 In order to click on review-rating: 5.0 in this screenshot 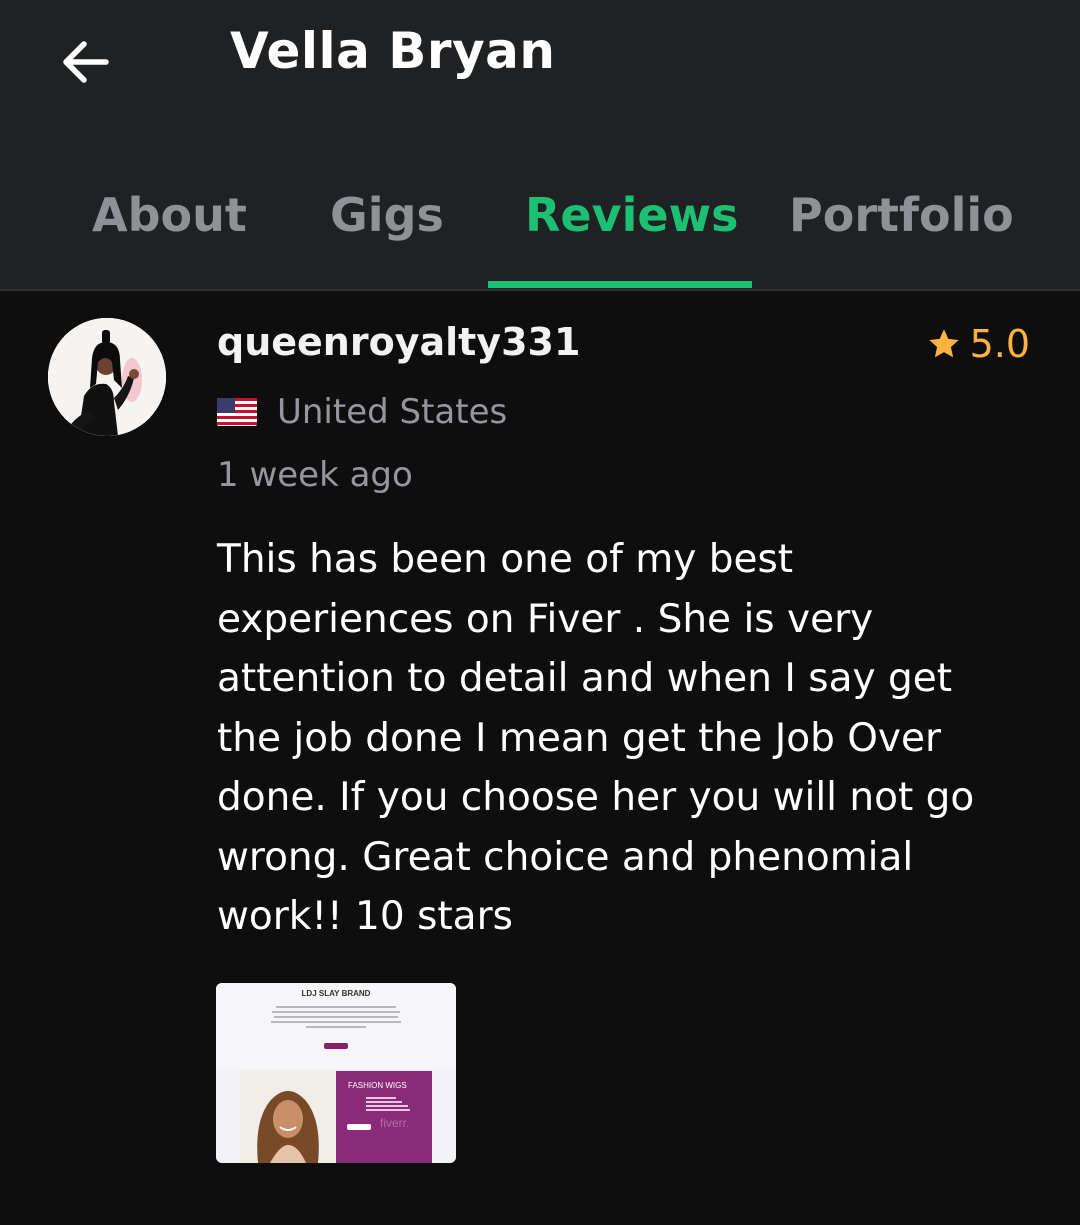, I will do `click(978, 344)`.